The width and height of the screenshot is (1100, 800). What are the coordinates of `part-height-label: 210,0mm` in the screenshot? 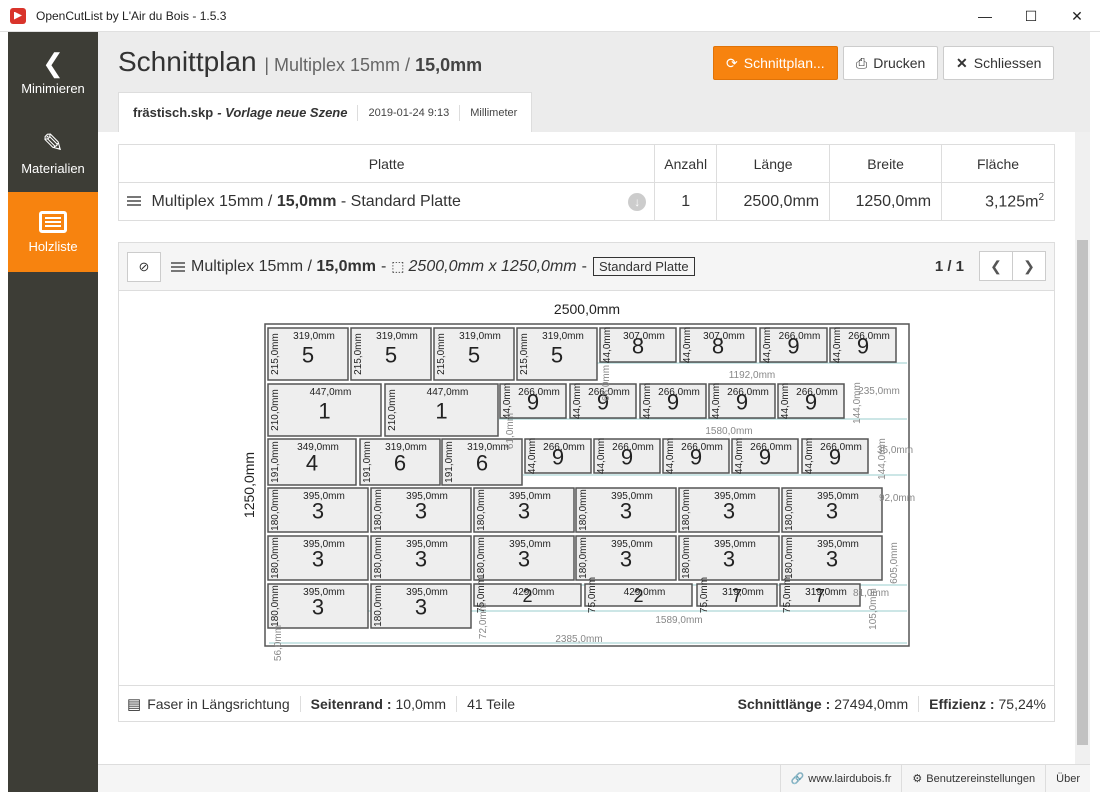 It's located at (392, 410).